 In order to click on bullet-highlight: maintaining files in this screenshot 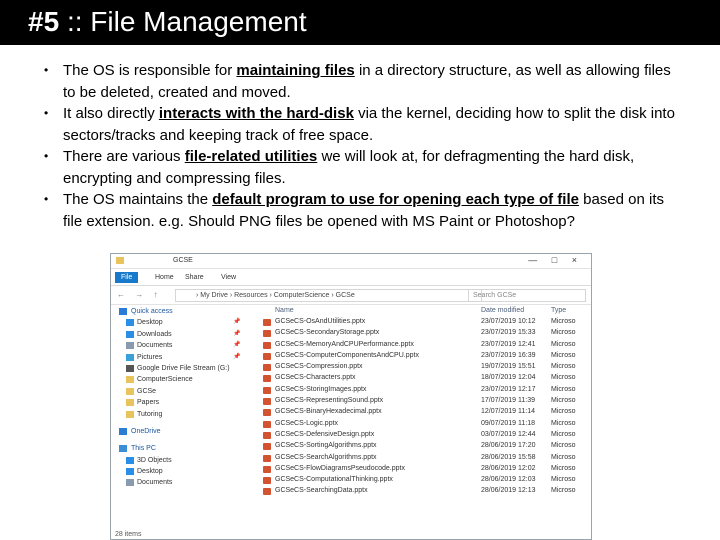, I will do `click(295, 70)`.